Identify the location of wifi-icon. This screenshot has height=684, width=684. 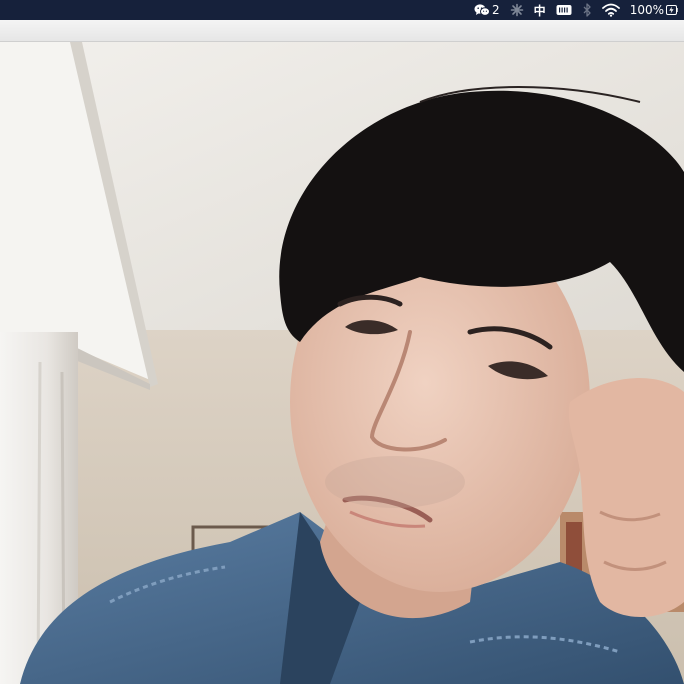
(610, 10).